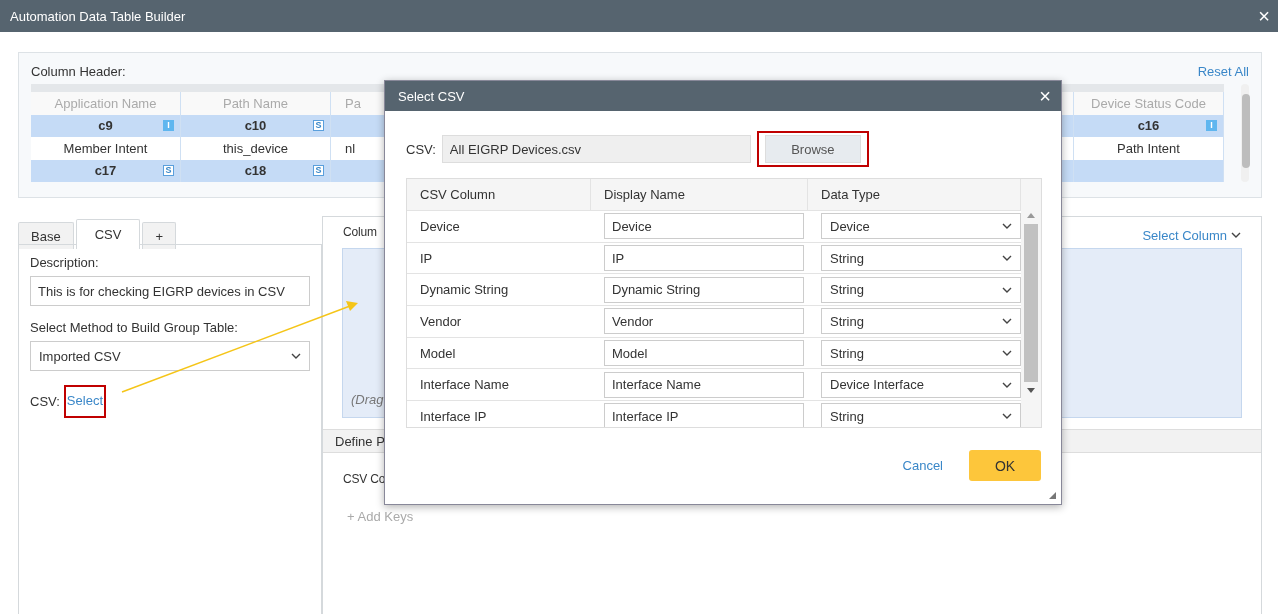 The width and height of the screenshot is (1278, 614). Describe the element at coordinates (1005, 465) in the screenshot. I see `ok-button: OK` at that location.